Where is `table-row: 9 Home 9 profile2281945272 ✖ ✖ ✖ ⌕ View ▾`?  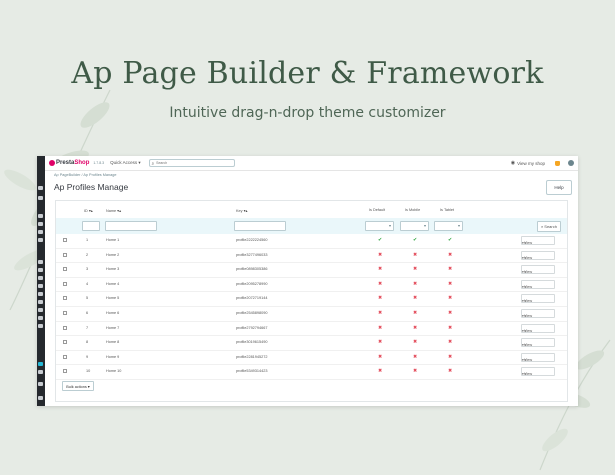
table-row: 9 Home 9 profile2281945272 ✖ ✖ ✖ ⌕ View ▾ is located at coordinates (311, 358).